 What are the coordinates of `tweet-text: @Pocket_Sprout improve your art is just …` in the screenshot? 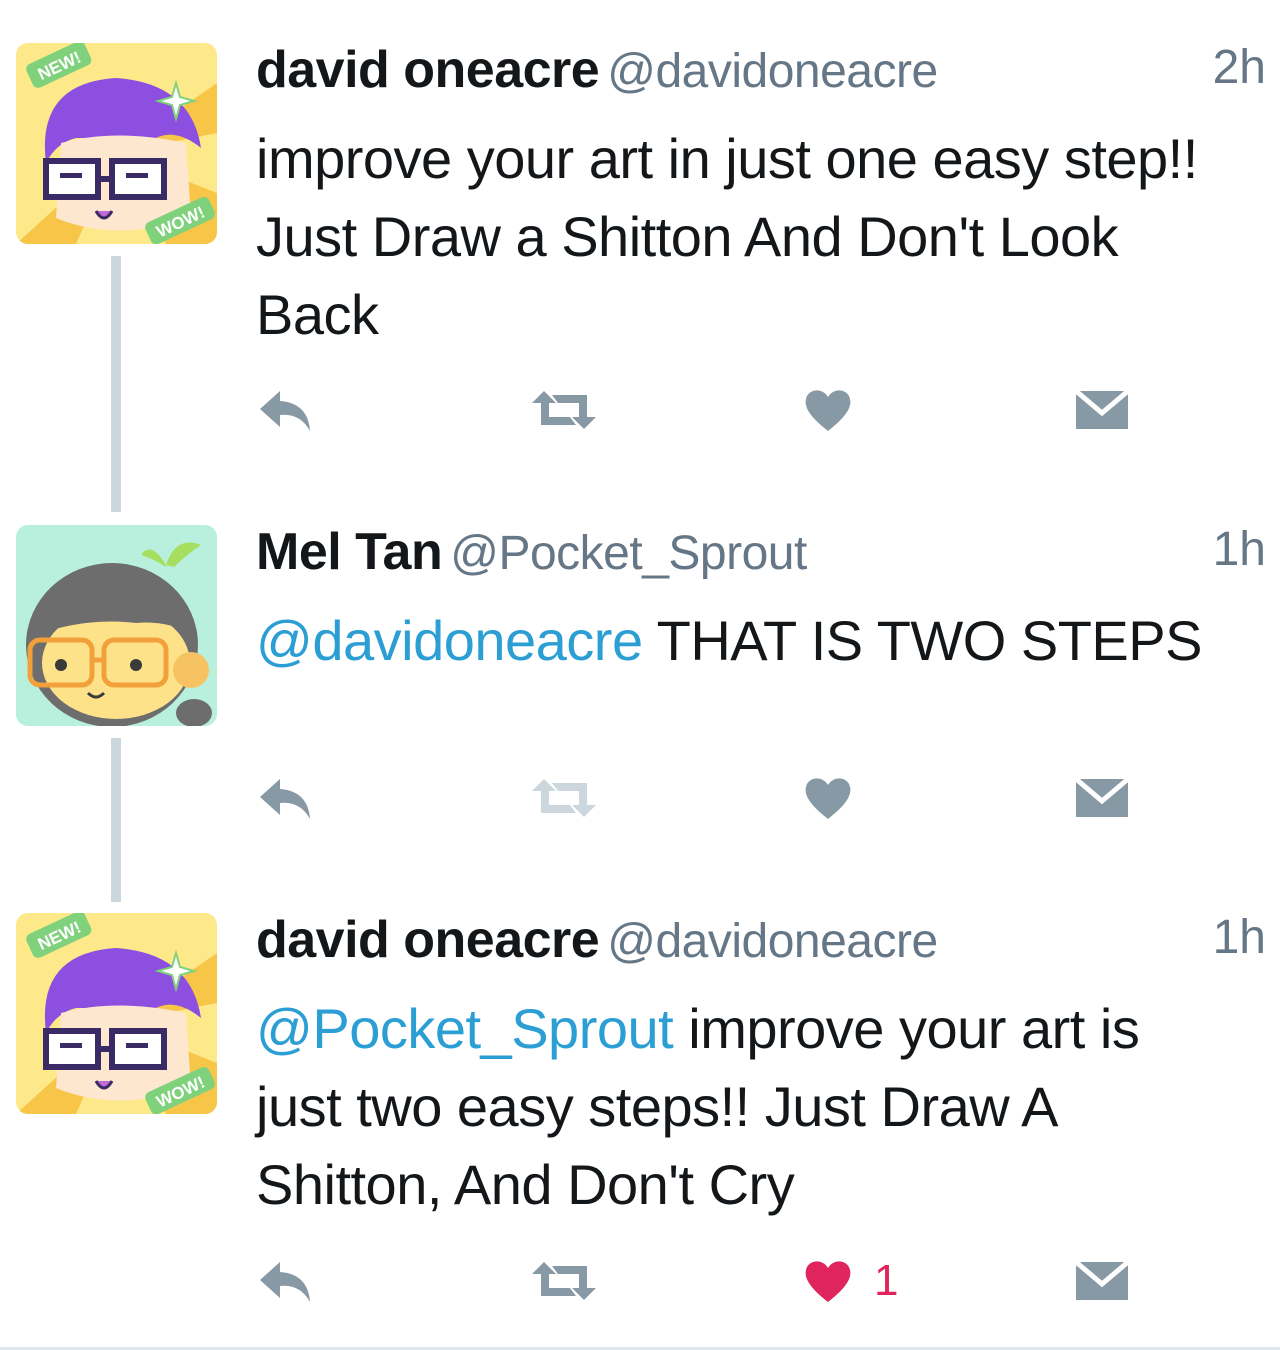 It's located at (766, 1107).